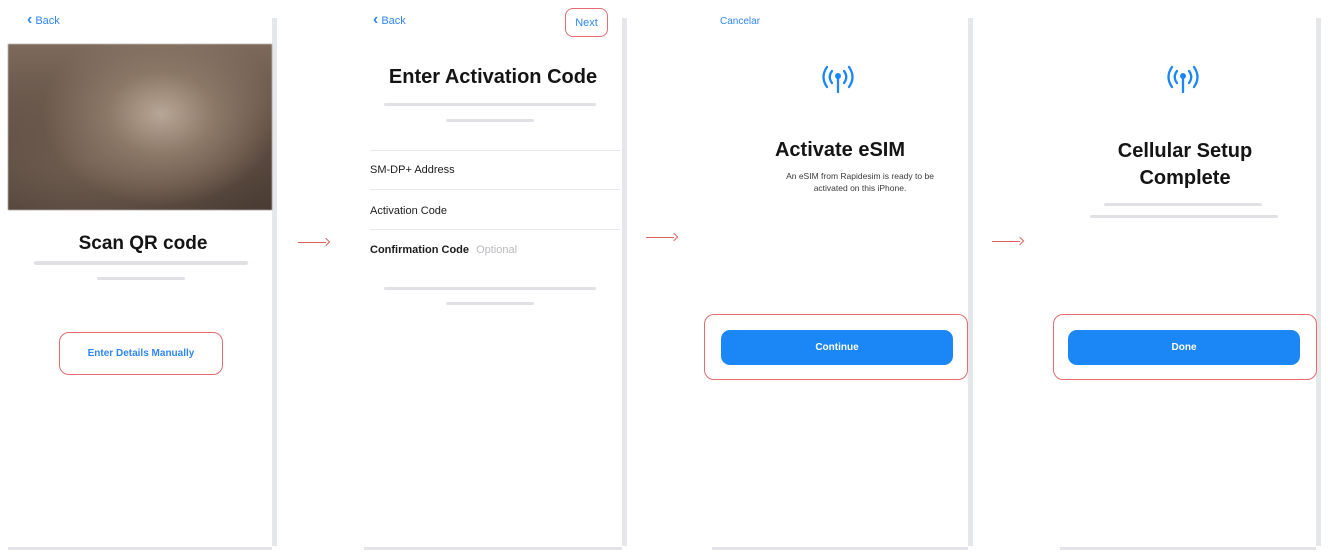 The width and height of the screenshot is (1328, 553). Describe the element at coordinates (495, 170) in the screenshot. I see `smdp-address-field: SM-DP+ Address` at that location.